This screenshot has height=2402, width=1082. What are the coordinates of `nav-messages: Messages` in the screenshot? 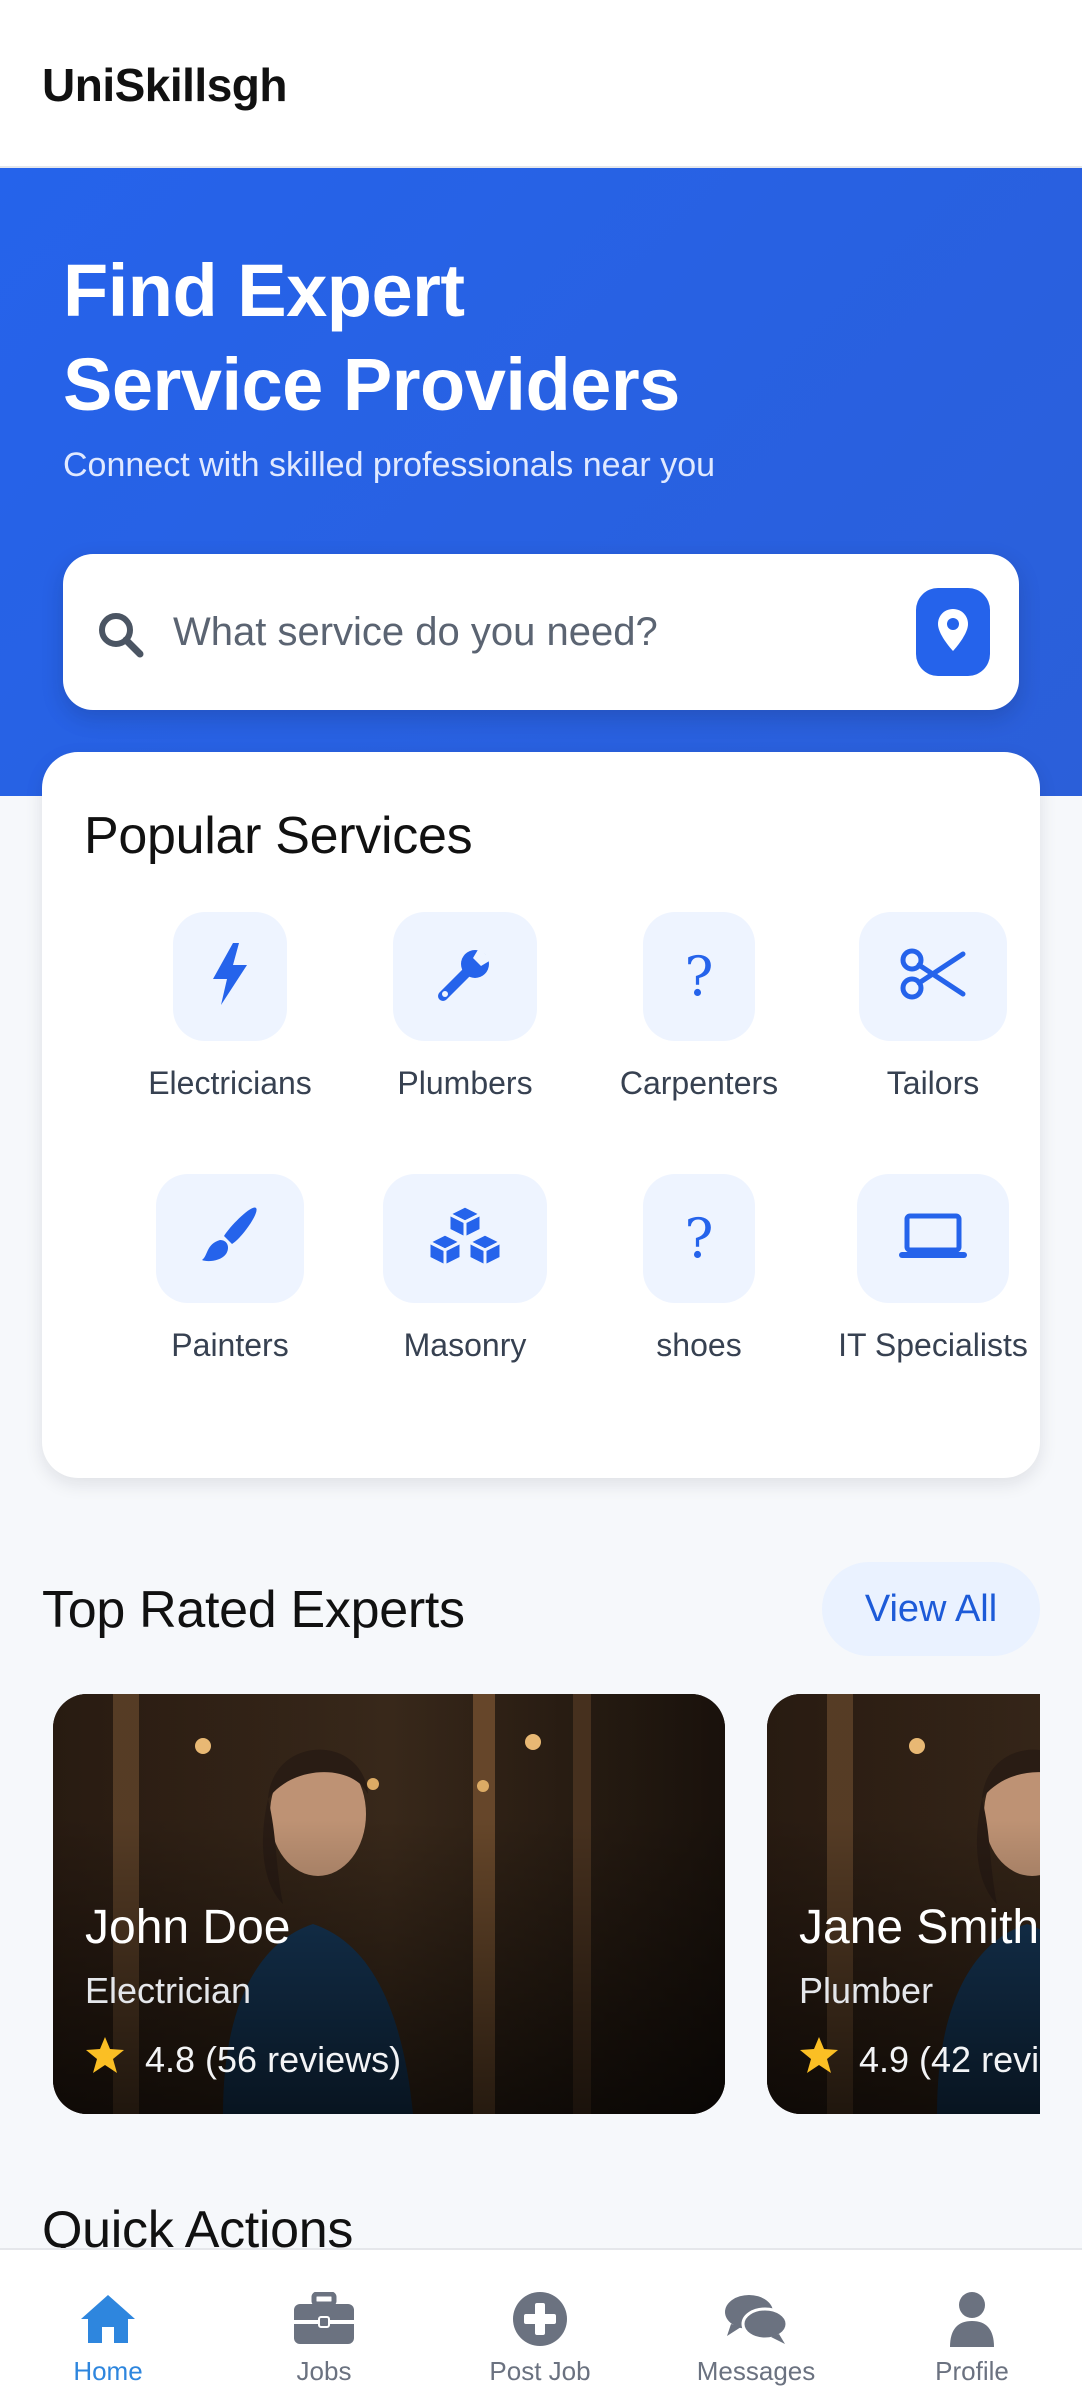 It's located at (756, 2326).